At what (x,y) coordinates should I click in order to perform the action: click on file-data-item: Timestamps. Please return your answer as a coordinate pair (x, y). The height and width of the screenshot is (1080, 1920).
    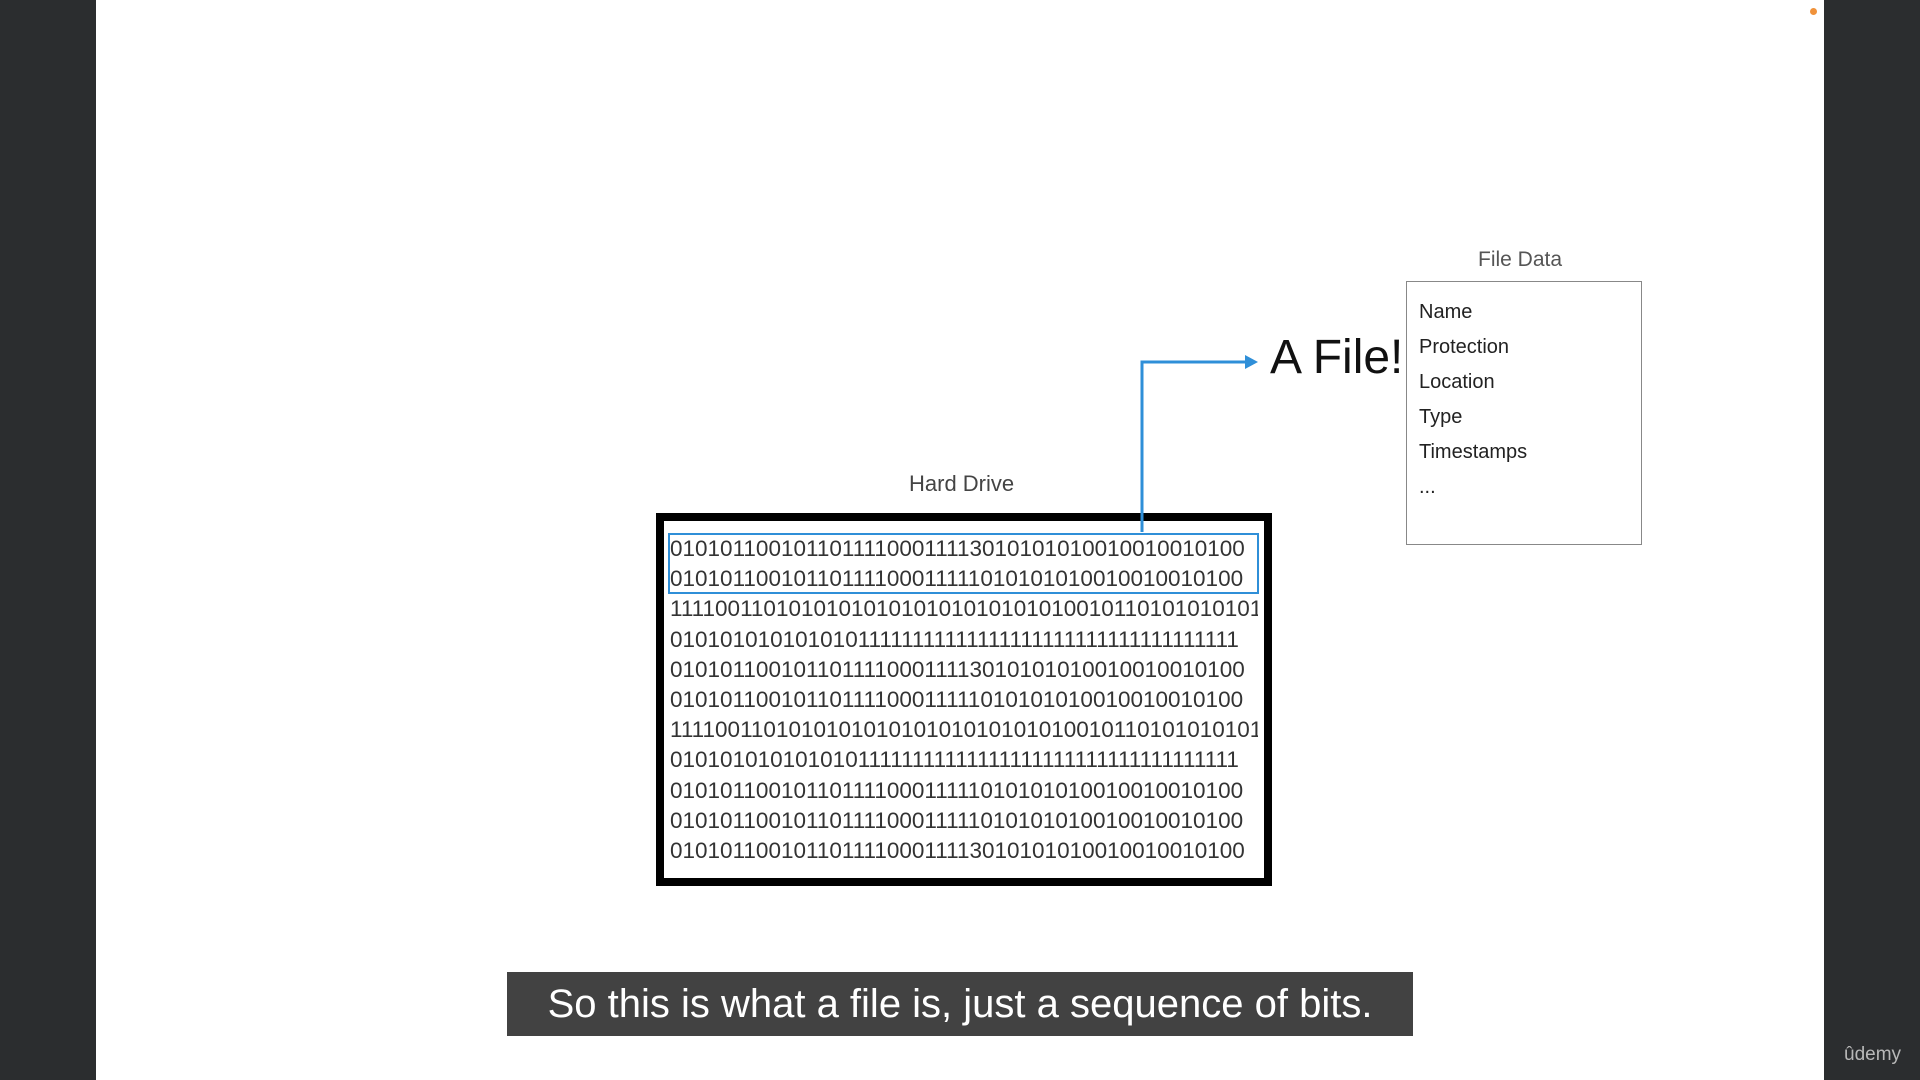
    Looking at the image, I should click on (1473, 452).